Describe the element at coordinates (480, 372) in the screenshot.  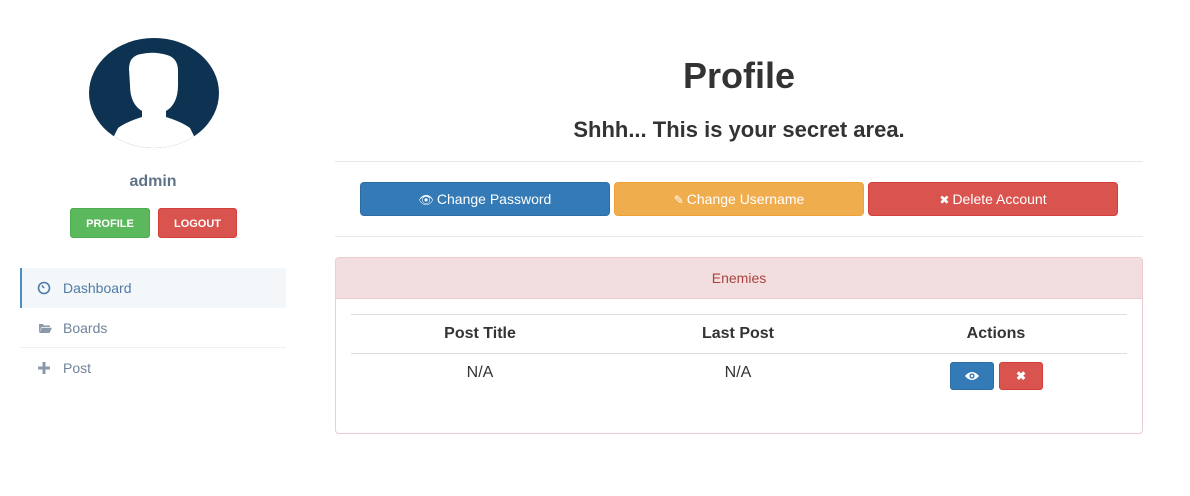
I see `cell-post-title: N/A` at that location.